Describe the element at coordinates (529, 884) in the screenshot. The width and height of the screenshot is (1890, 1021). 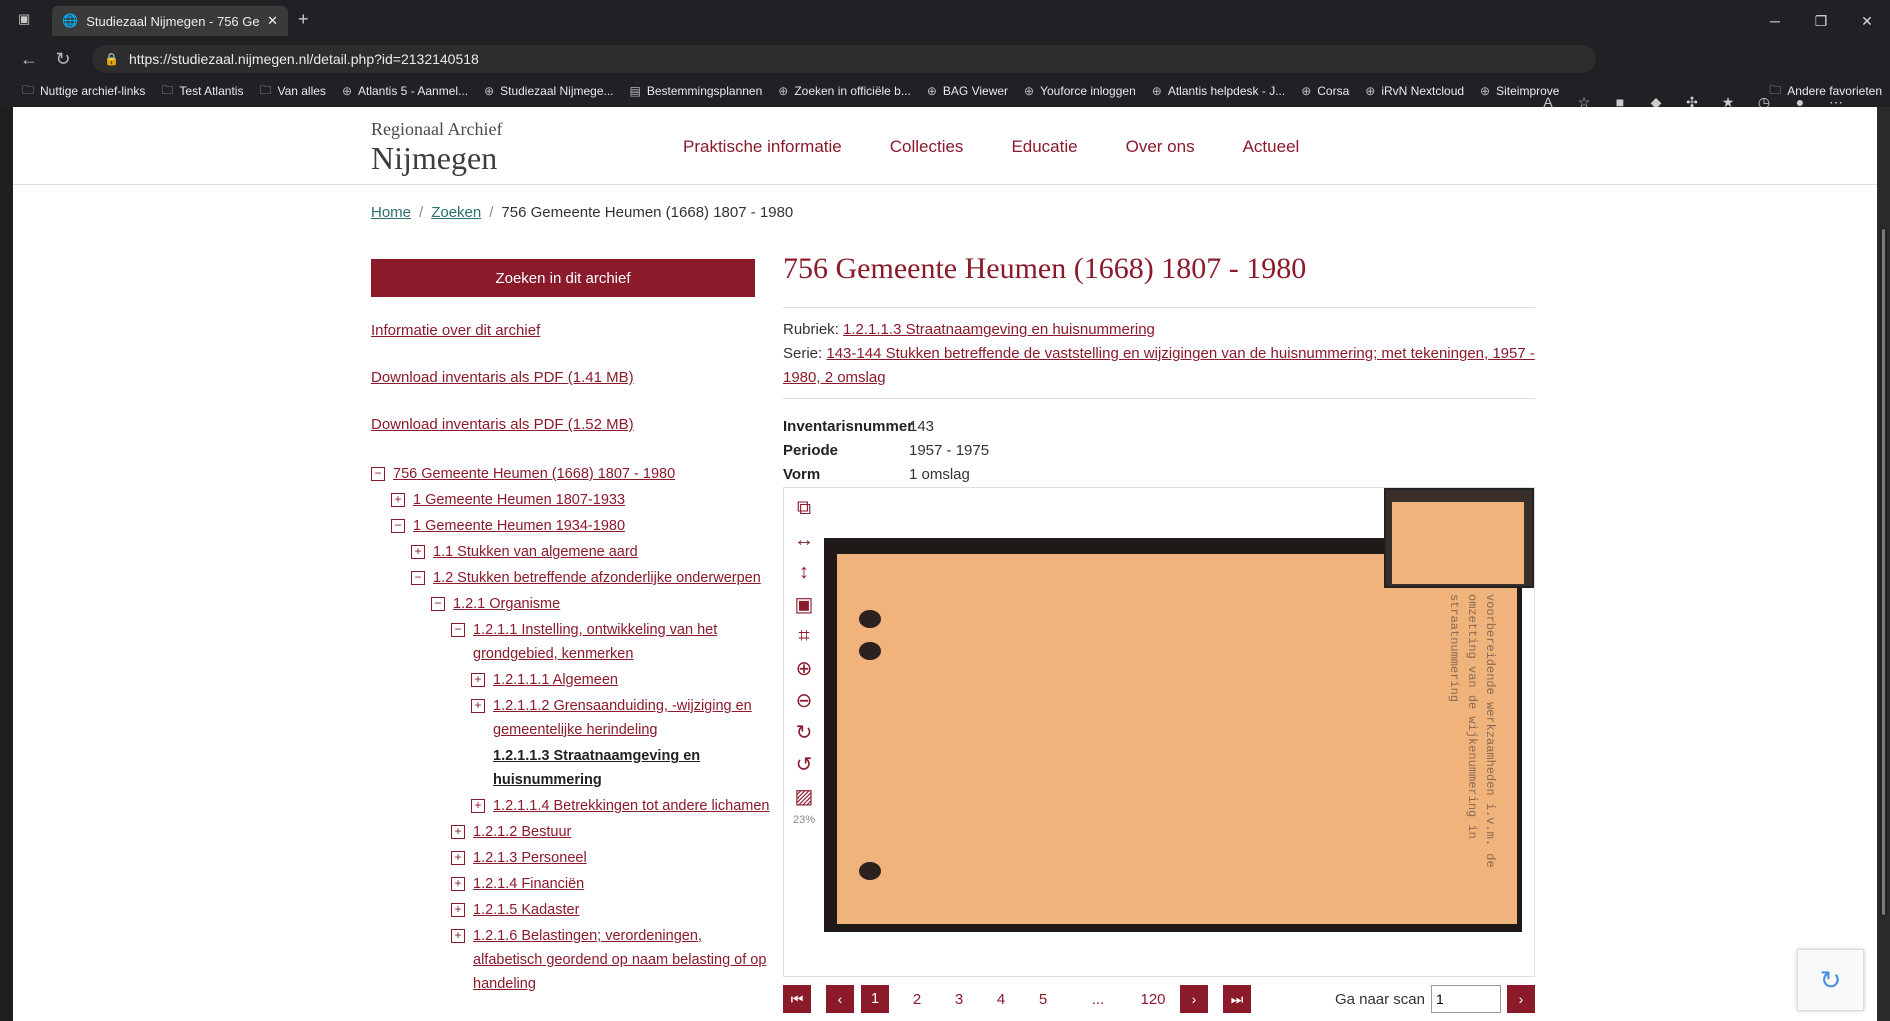
I see `tree-node-label: 1.2.1.4 Financiën` at that location.